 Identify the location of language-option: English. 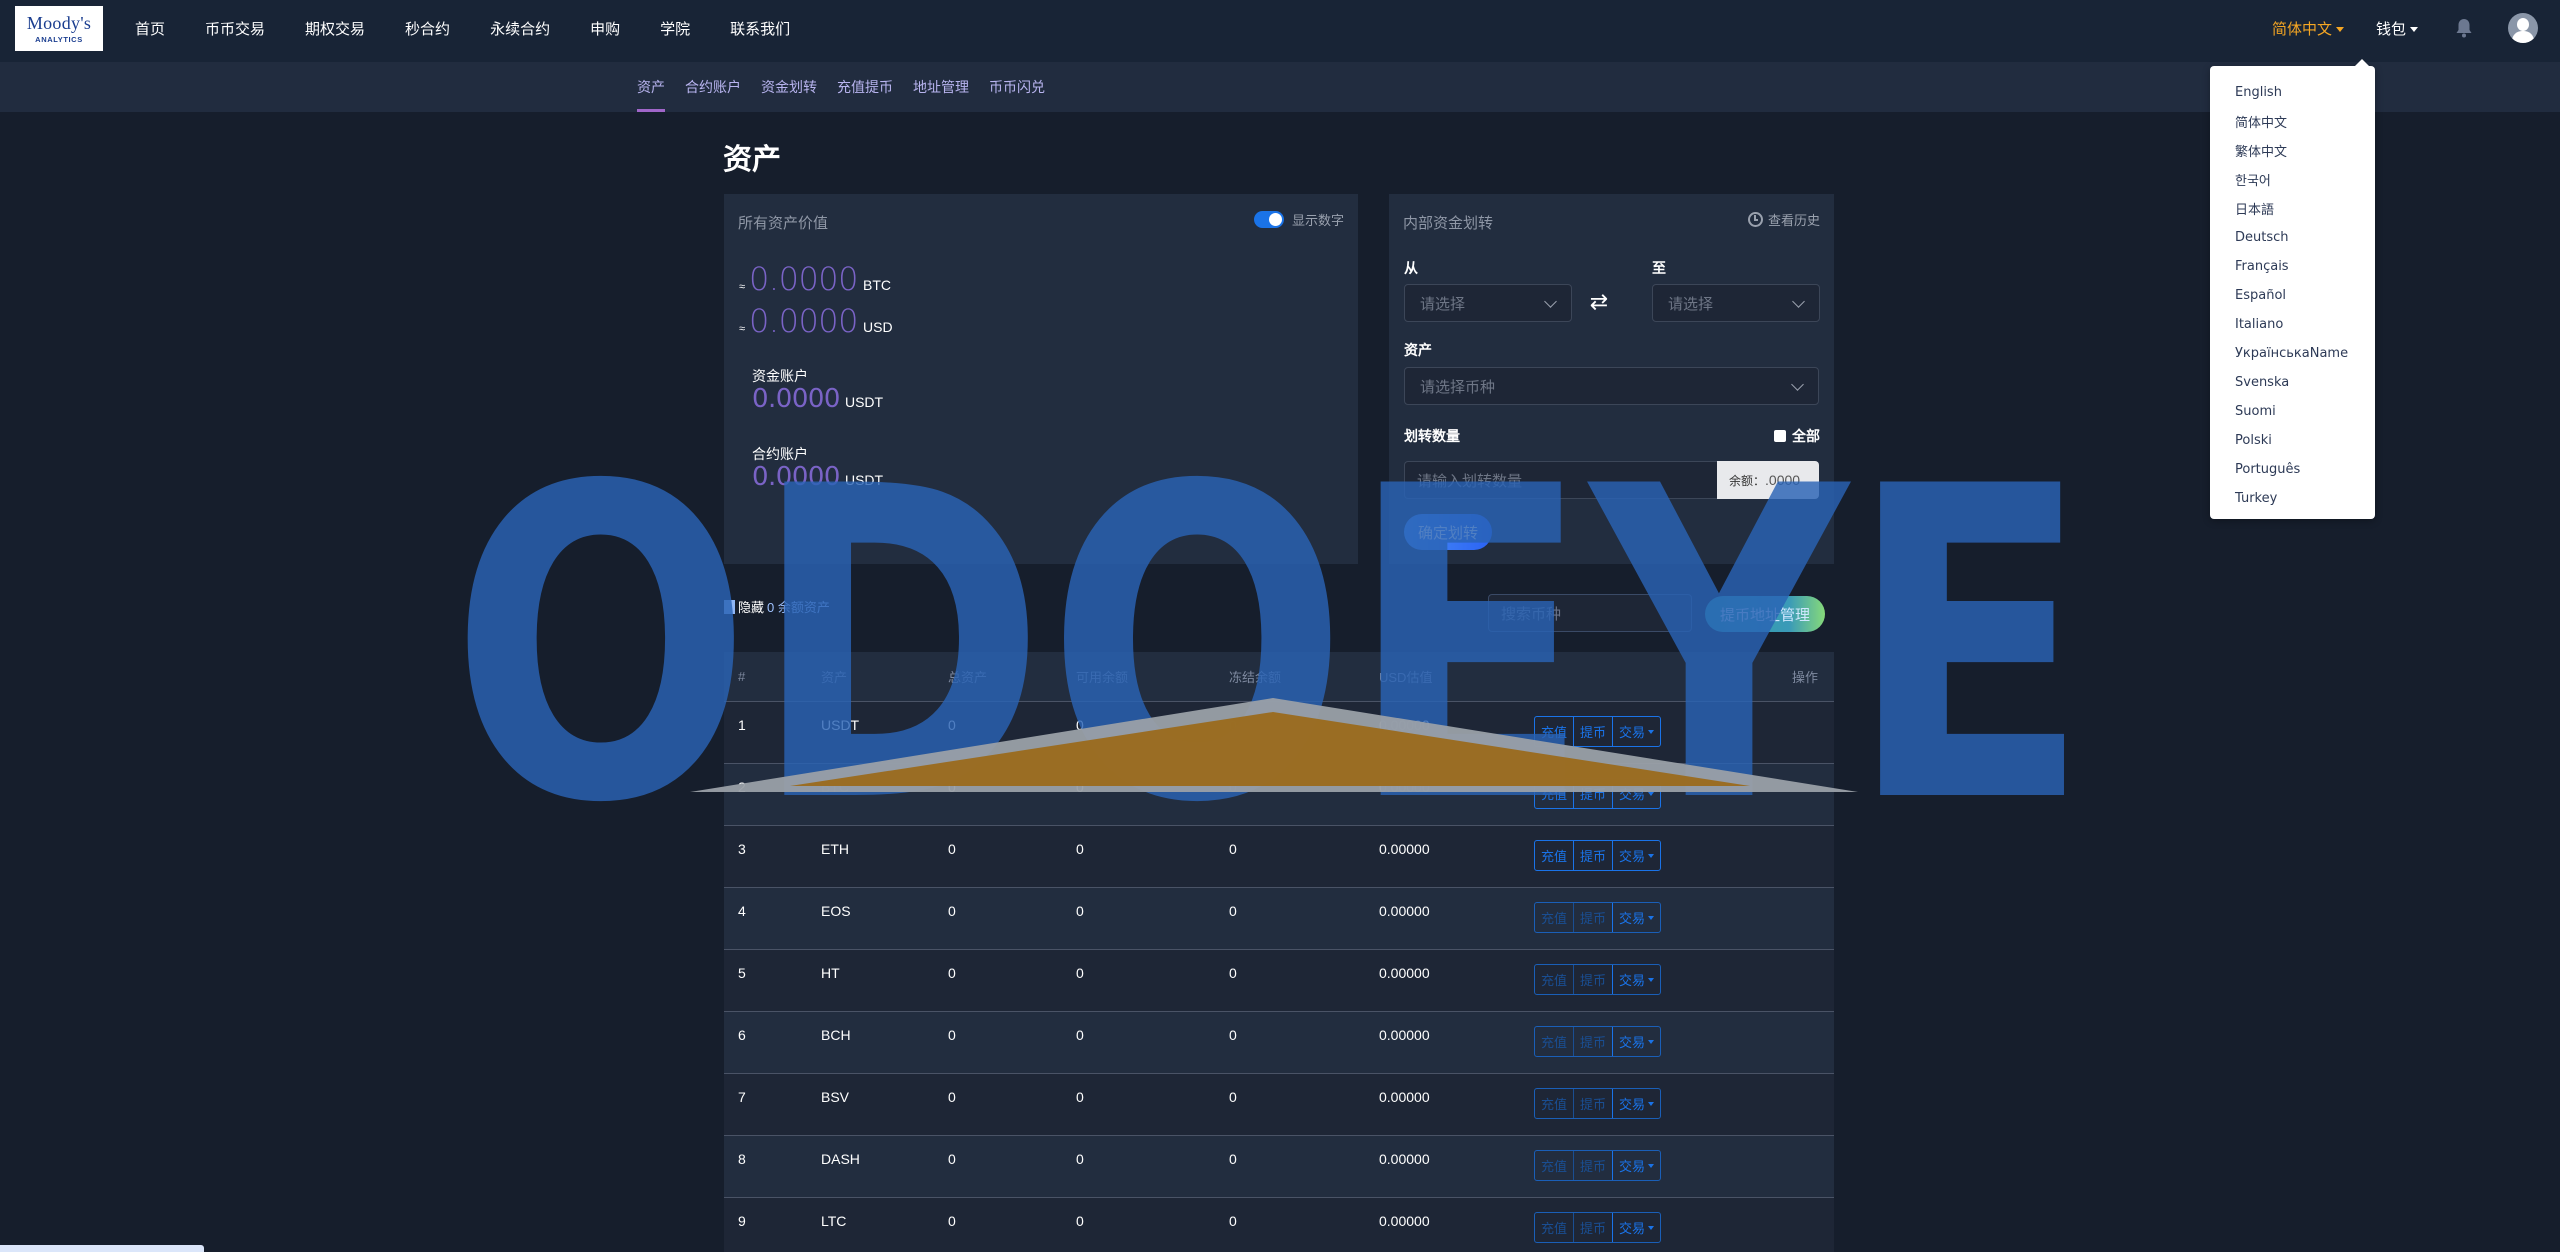
(2292, 92).